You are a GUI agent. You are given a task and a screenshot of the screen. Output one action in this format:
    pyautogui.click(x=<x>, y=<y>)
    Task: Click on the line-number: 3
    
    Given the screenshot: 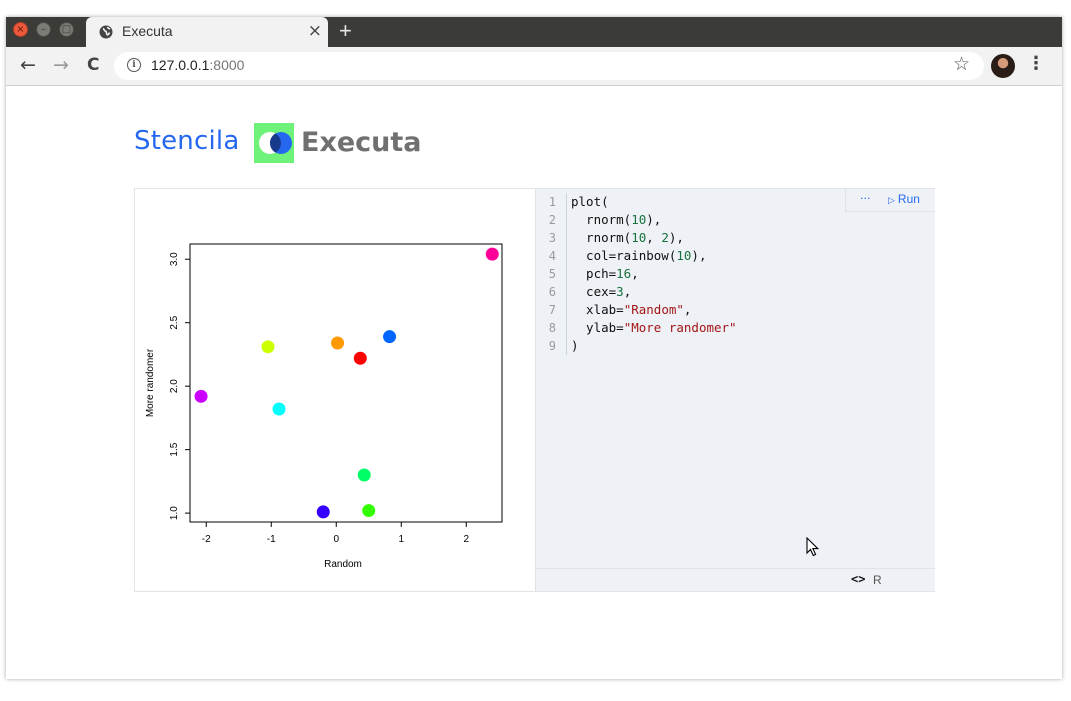 What is the action you would take?
    pyautogui.click(x=552, y=238)
    